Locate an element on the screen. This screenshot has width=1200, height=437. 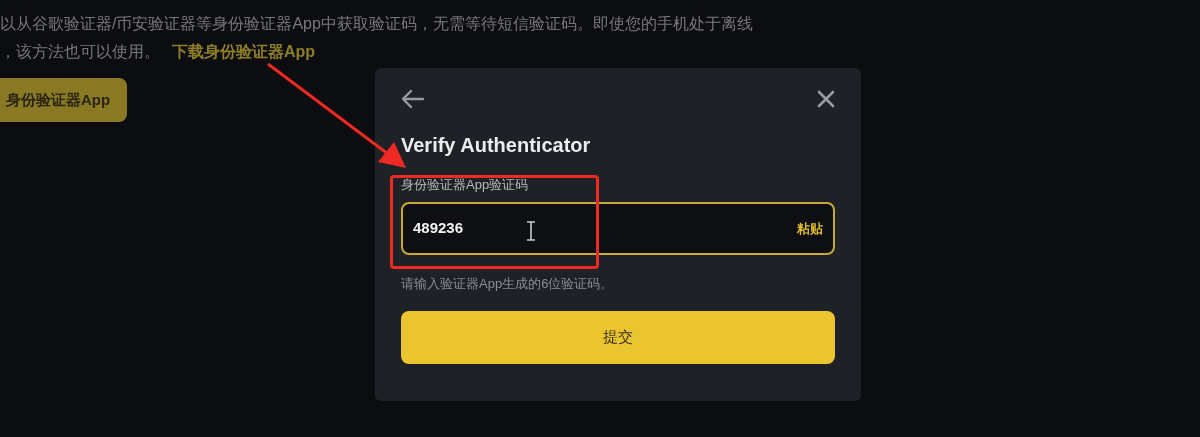
dialog-title: Verify Authenticator is located at coordinates (496, 145).